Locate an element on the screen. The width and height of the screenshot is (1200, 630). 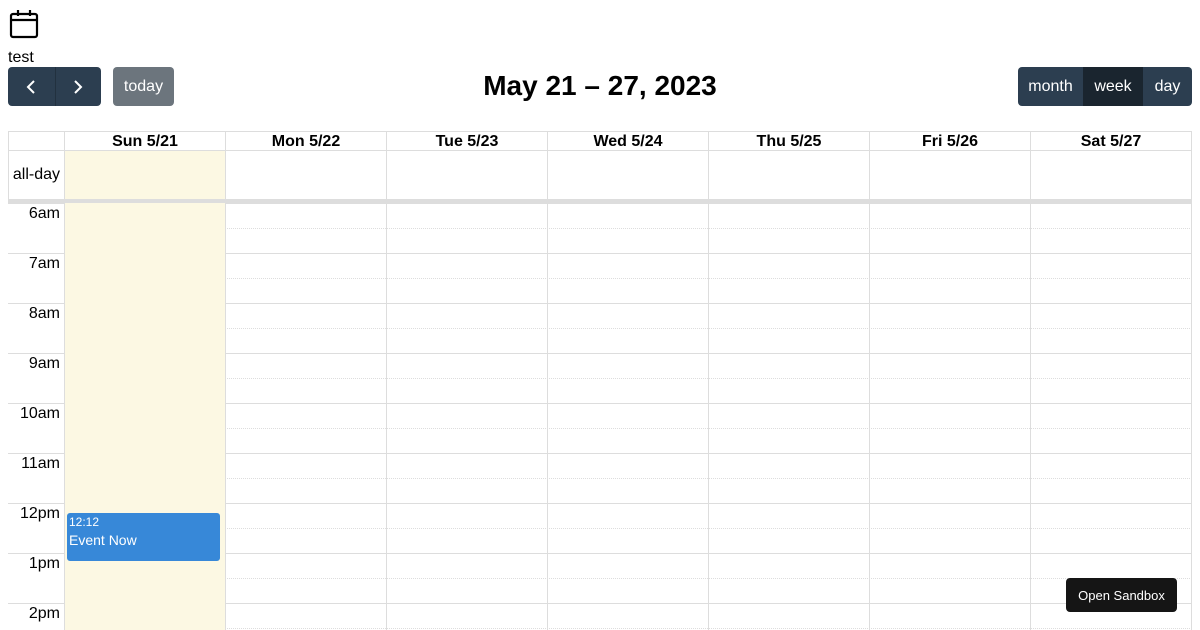
time-label: 8am is located at coordinates (44, 313).